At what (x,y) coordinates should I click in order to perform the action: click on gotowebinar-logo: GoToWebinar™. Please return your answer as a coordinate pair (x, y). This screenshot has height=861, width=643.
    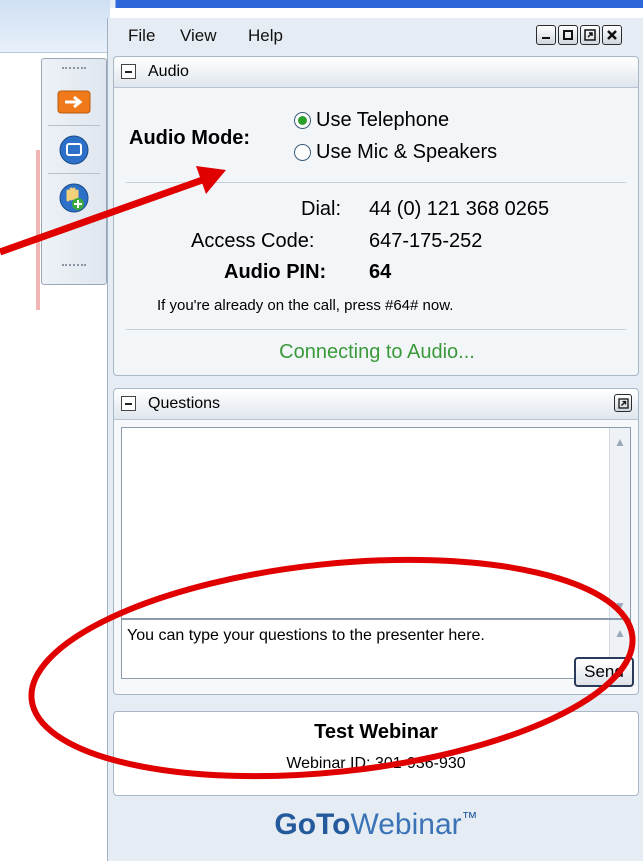
    Looking at the image, I should click on (375, 825).